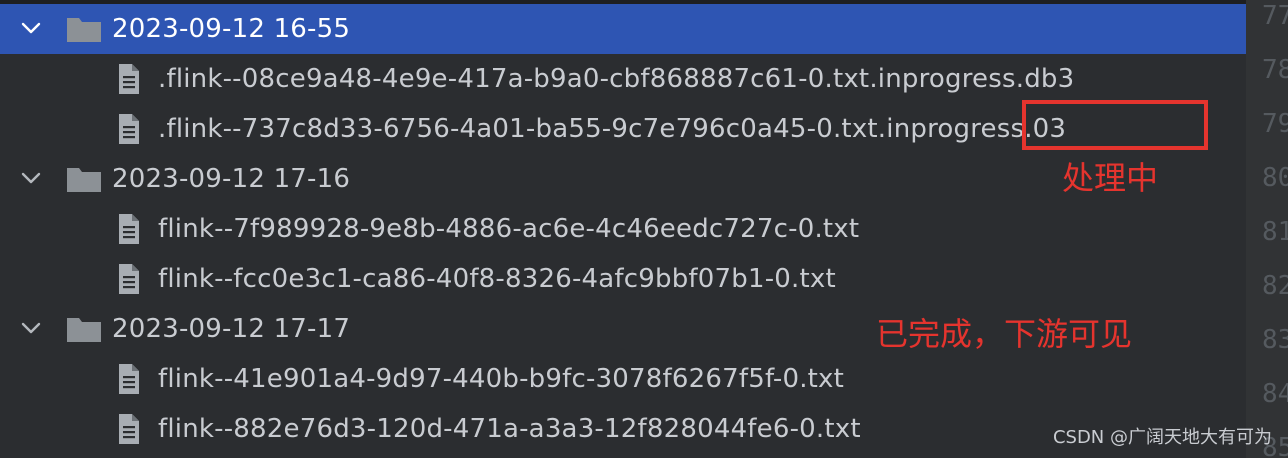  What do you see at coordinates (231, 329) in the screenshot?
I see `folder-label: 2023-09-12 17-17` at bounding box center [231, 329].